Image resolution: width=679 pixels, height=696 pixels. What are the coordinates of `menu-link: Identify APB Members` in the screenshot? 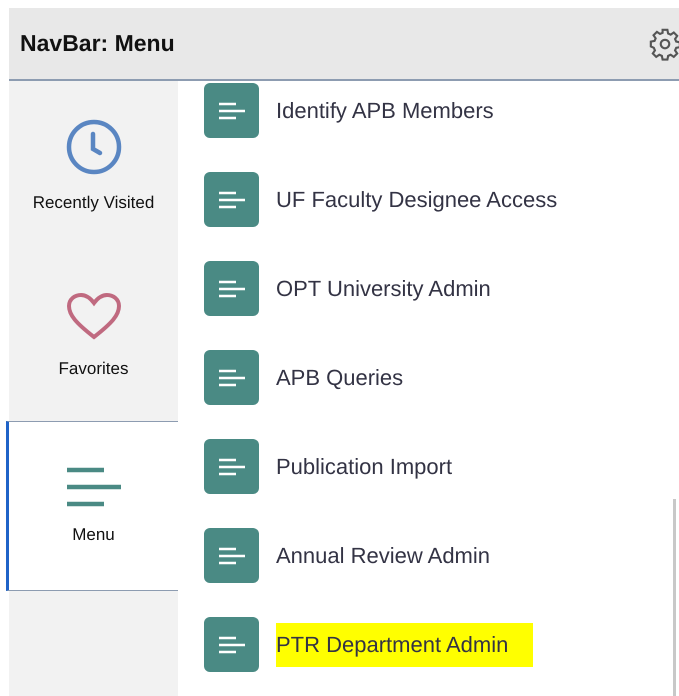 It's located at (385, 111).